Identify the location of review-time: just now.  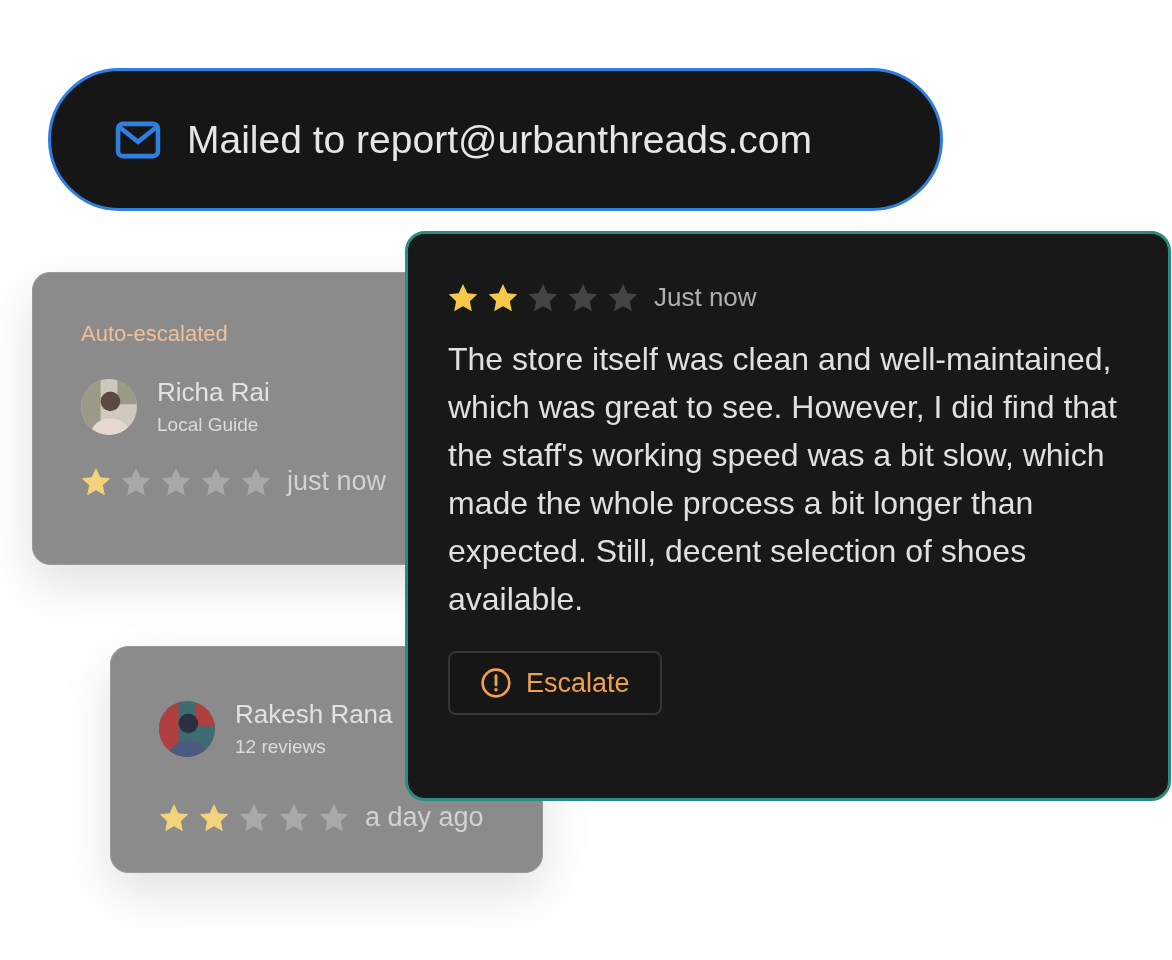
(337, 481).